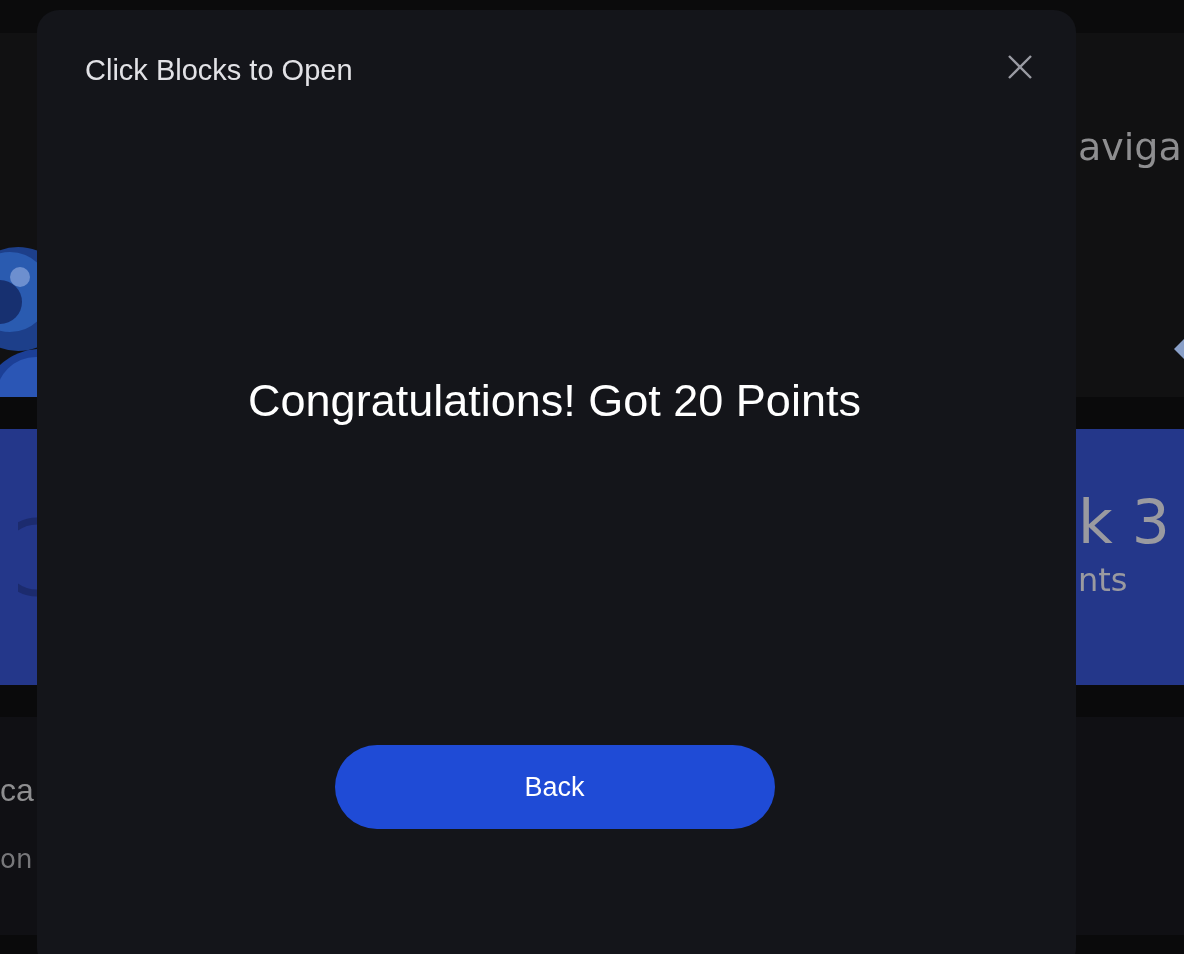  Describe the element at coordinates (1103, 580) in the screenshot. I see `banner-subtitle: nts` at that location.